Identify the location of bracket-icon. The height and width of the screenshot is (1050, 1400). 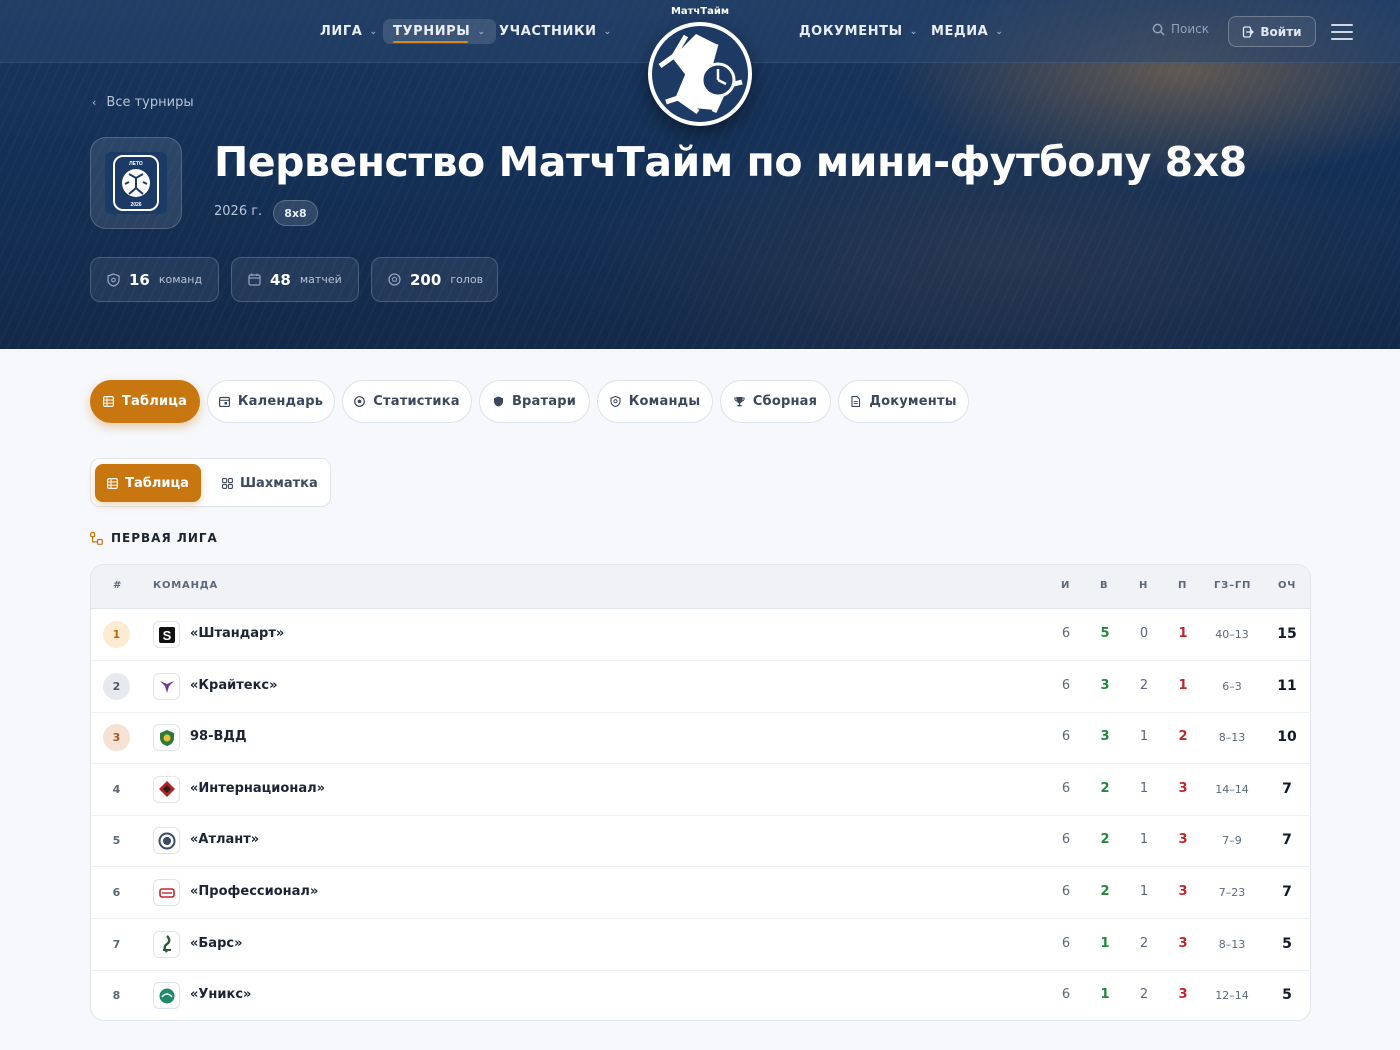
(96, 538).